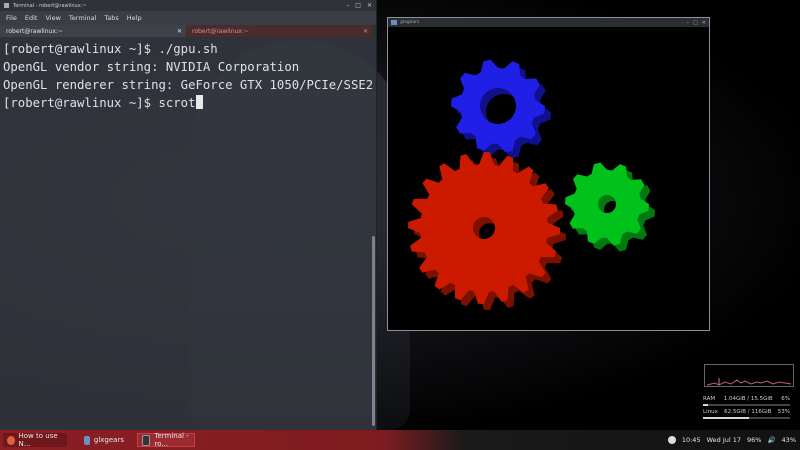 The image size is (800, 450). Describe the element at coordinates (188, 5) in the screenshot. I see `terminal-titlebar: Terminal - robert@rawlinux:~ – □ ✕` at that location.